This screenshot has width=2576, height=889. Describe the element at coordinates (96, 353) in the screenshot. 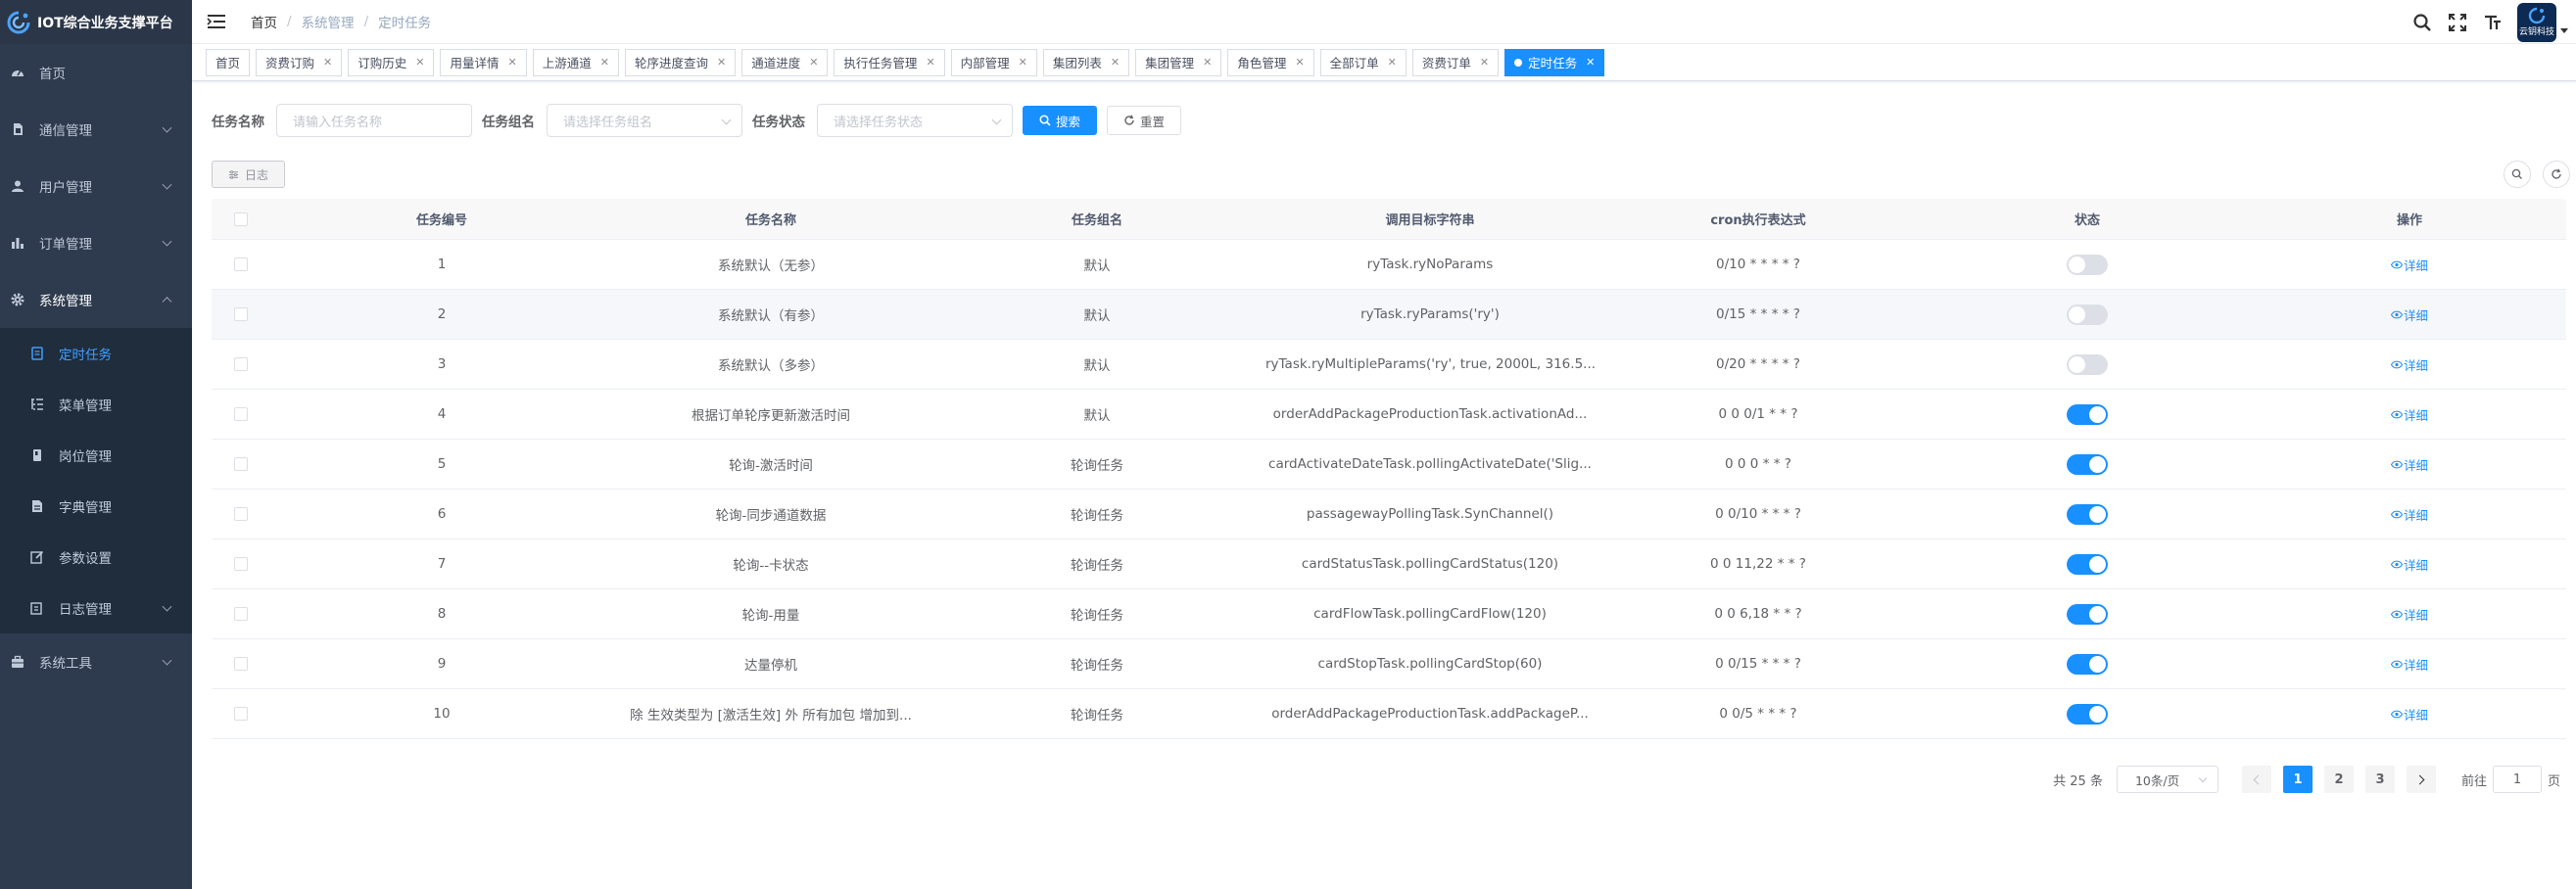

I see `sidebar-item-scheduled-tasks: 定时任务` at that location.